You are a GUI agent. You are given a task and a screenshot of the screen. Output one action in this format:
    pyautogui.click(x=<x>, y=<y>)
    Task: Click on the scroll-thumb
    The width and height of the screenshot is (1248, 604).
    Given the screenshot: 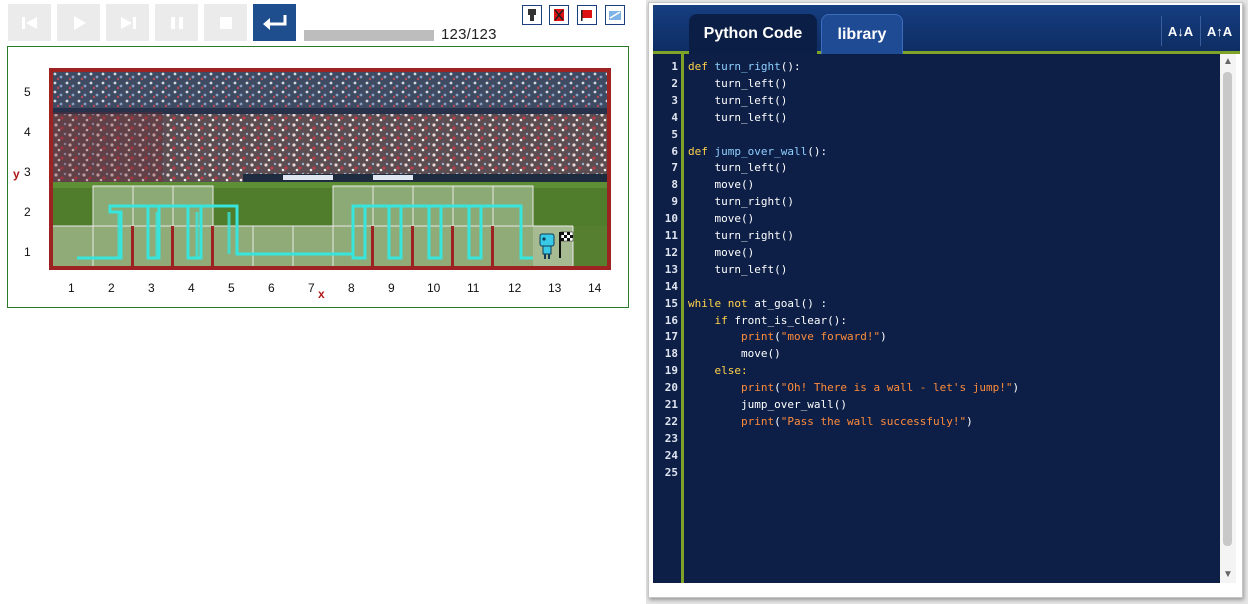 What is the action you would take?
    pyautogui.click(x=1227, y=309)
    